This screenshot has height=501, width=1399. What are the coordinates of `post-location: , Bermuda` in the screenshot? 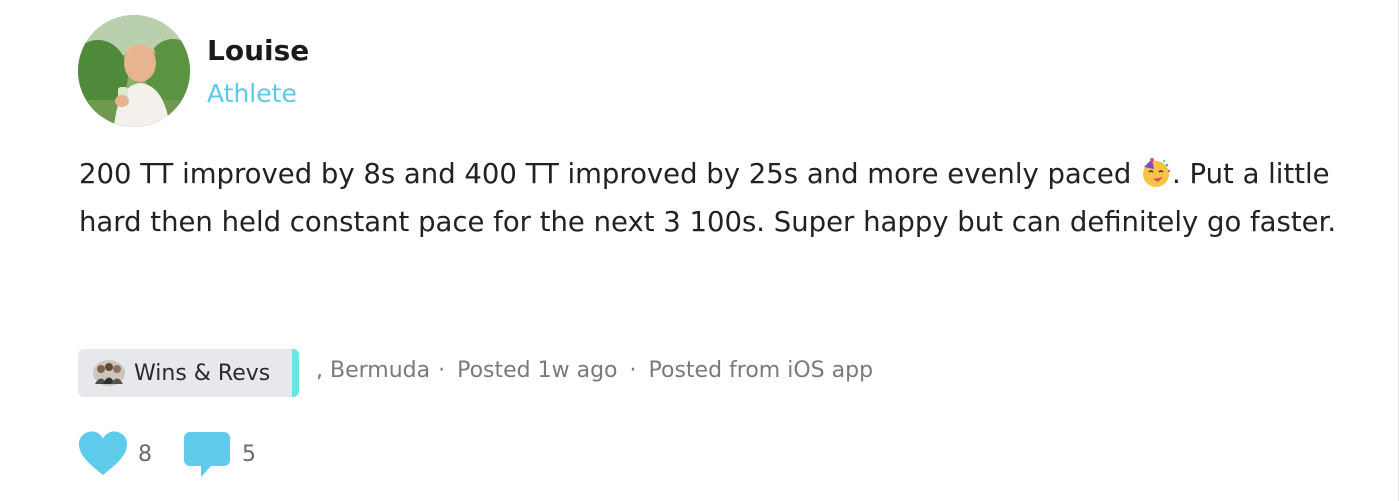 It's located at (373, 370).